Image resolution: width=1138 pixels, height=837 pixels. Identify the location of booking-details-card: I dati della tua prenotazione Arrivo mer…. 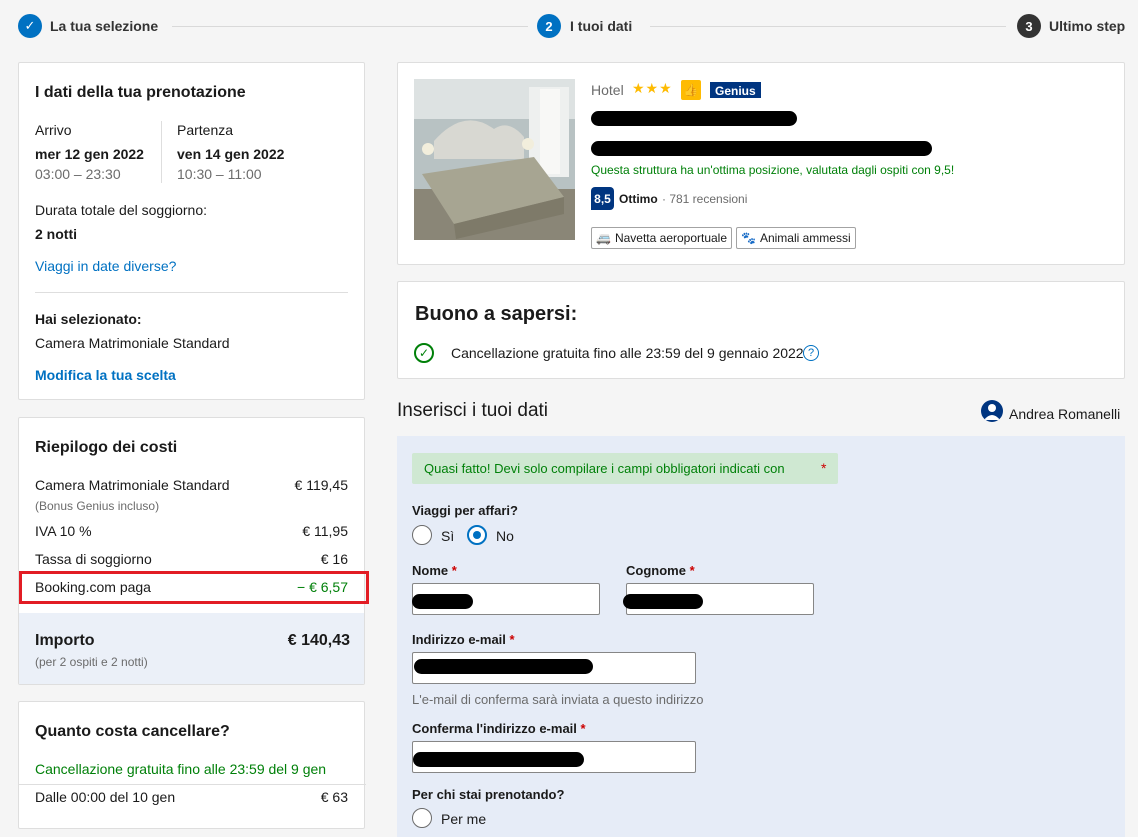
(191, 231).